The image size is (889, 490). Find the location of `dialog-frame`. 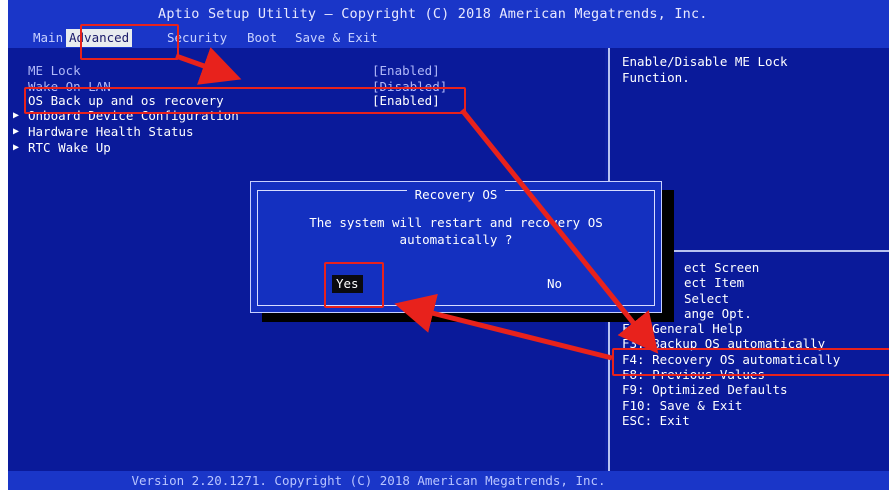

dialog-frame is located at coordinates (456, 248).